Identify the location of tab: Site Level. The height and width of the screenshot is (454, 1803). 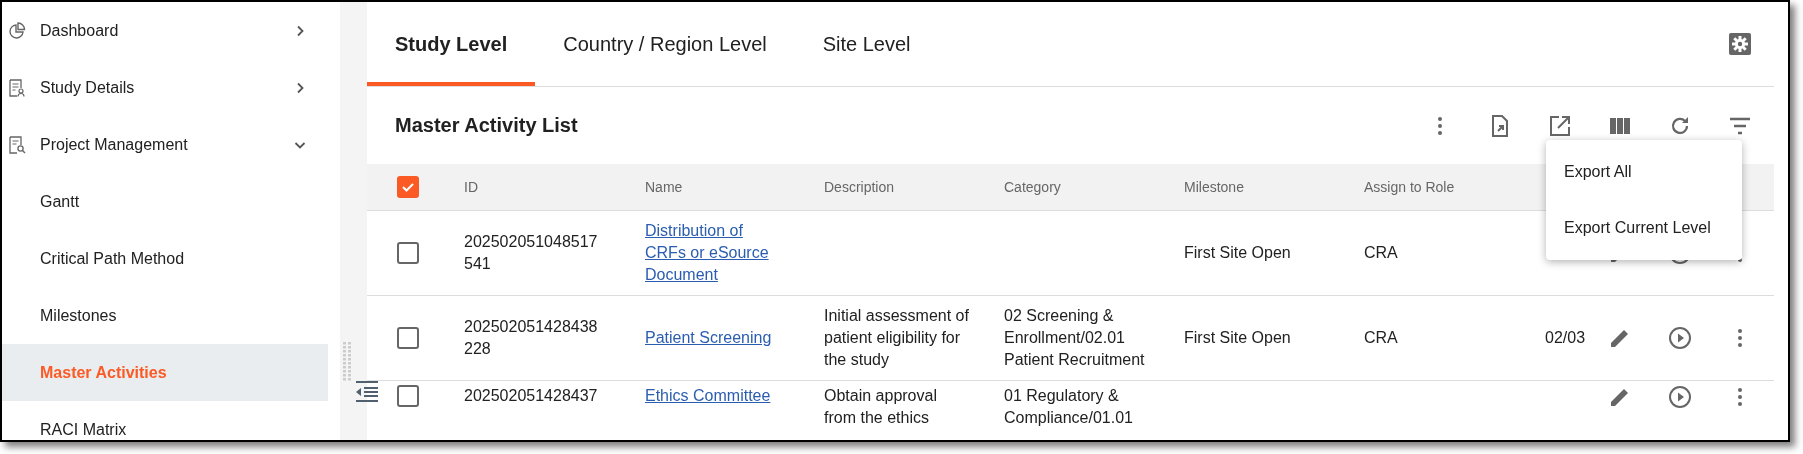
(866, 44).